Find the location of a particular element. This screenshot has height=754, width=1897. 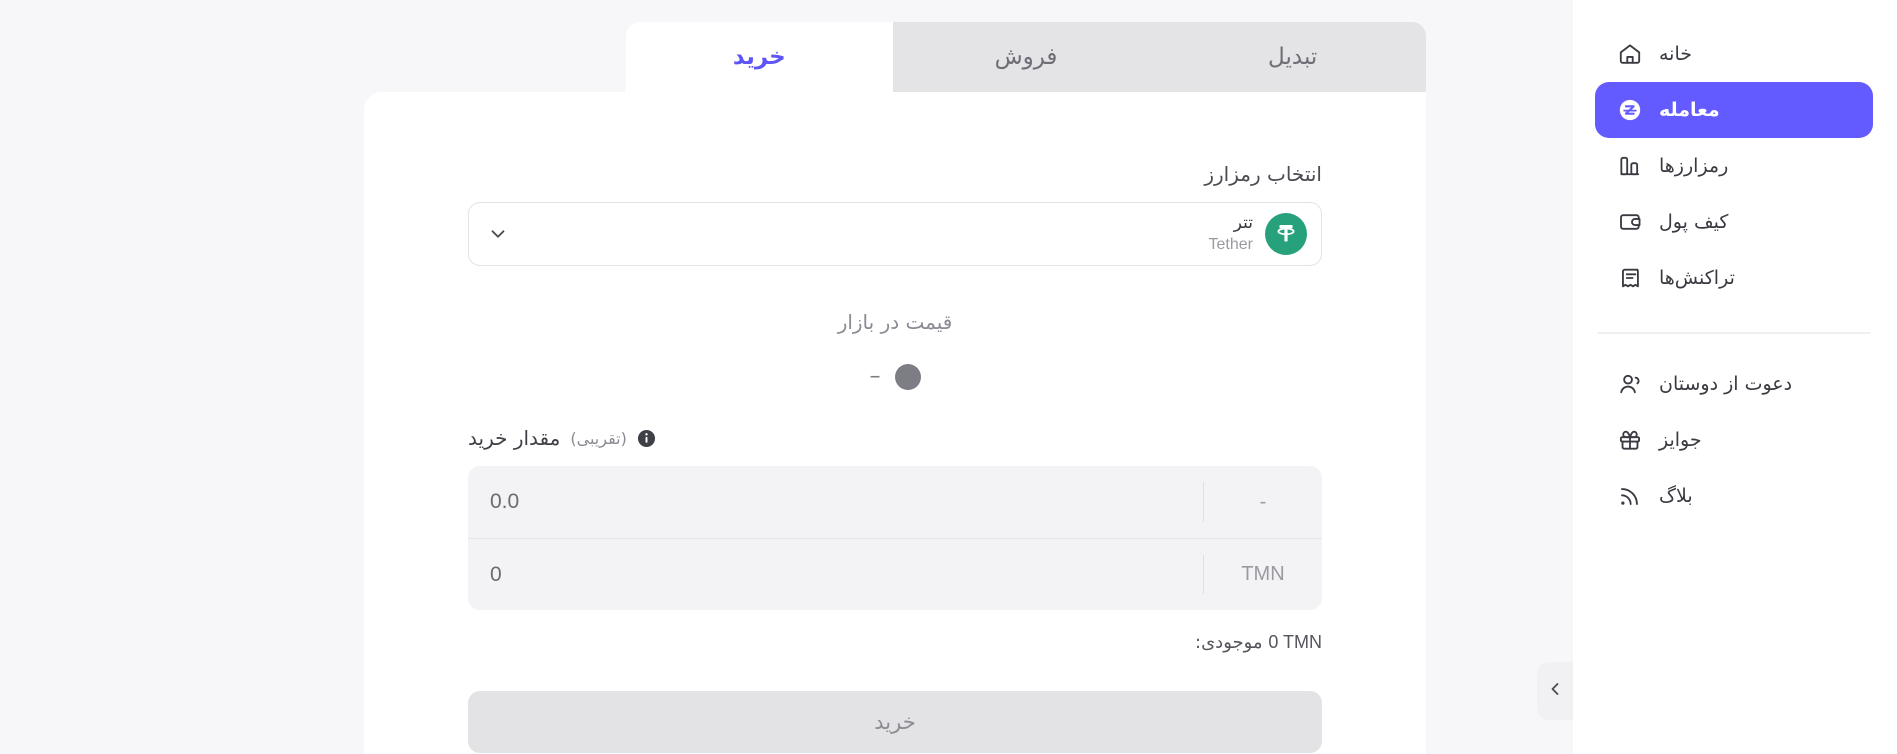

sidebar-primary-group: خانه معامله is located at coordinates (1734, 166).